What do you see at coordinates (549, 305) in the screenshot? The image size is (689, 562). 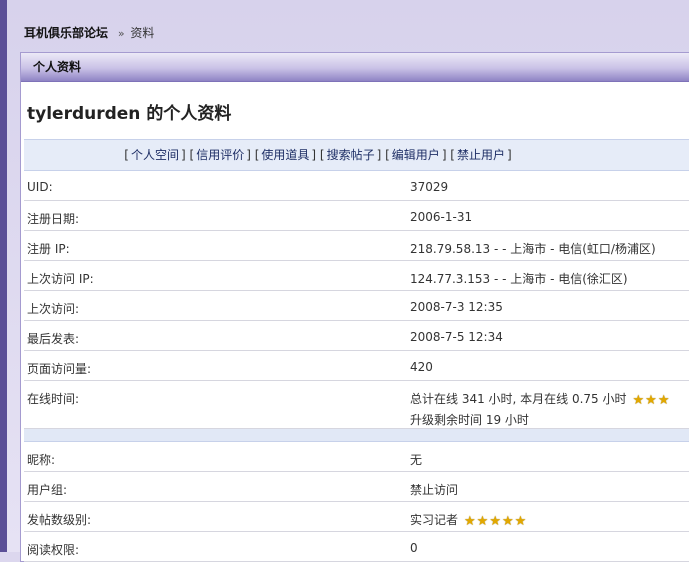 I see `last-visit-value: 2008-7-3 12:35` at bounding box center [549, 305].